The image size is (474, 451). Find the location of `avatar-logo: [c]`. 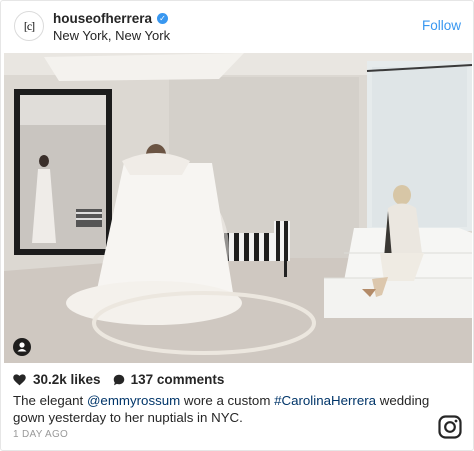

avatar-logo: [c] is located at coordinates (29, 25).